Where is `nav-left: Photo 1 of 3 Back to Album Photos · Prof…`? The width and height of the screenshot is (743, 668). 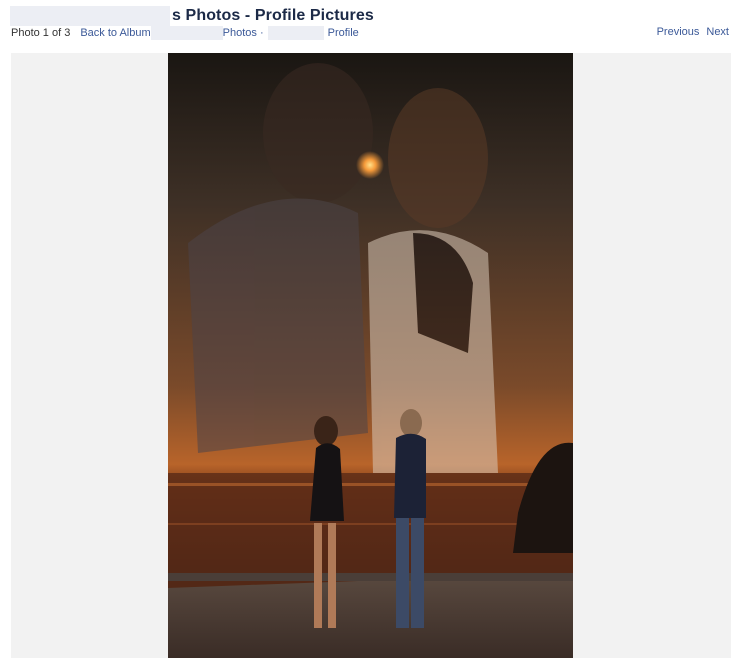
nav-left: Photo 1 of 3 Back to Album Photos · Prof… is located at coordinates (185, 33).